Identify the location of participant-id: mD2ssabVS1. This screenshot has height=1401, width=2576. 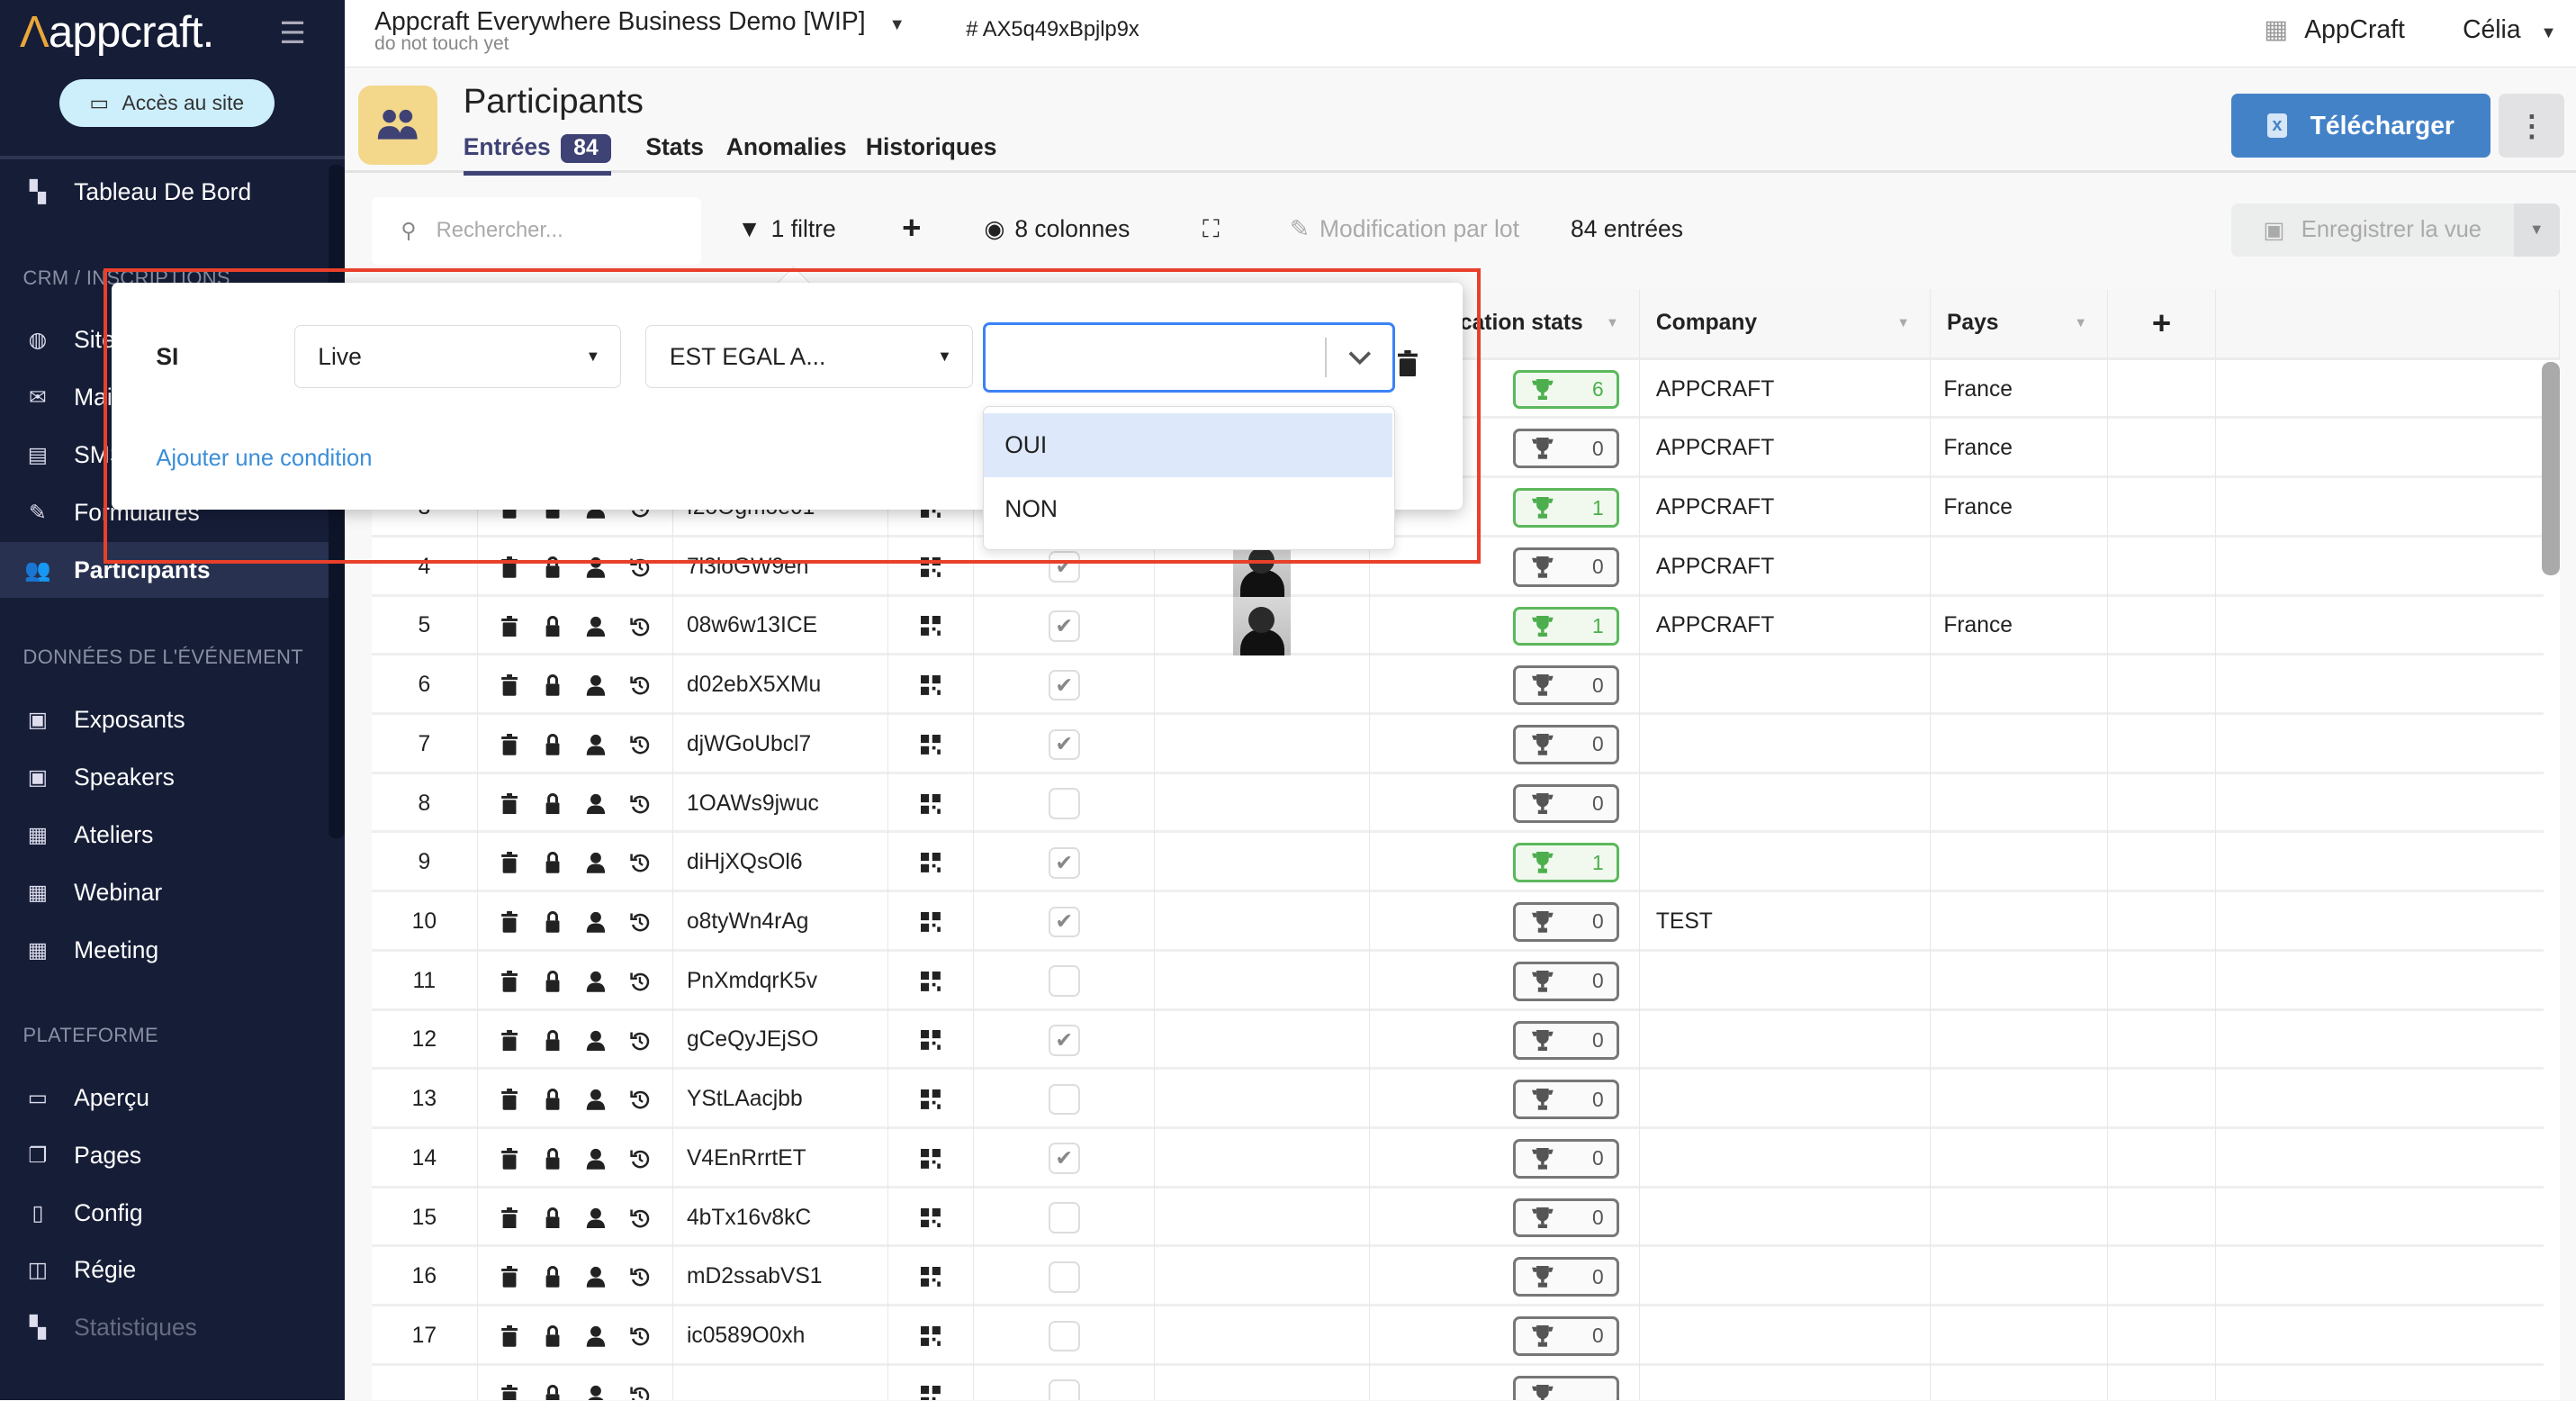
(781, 1277).